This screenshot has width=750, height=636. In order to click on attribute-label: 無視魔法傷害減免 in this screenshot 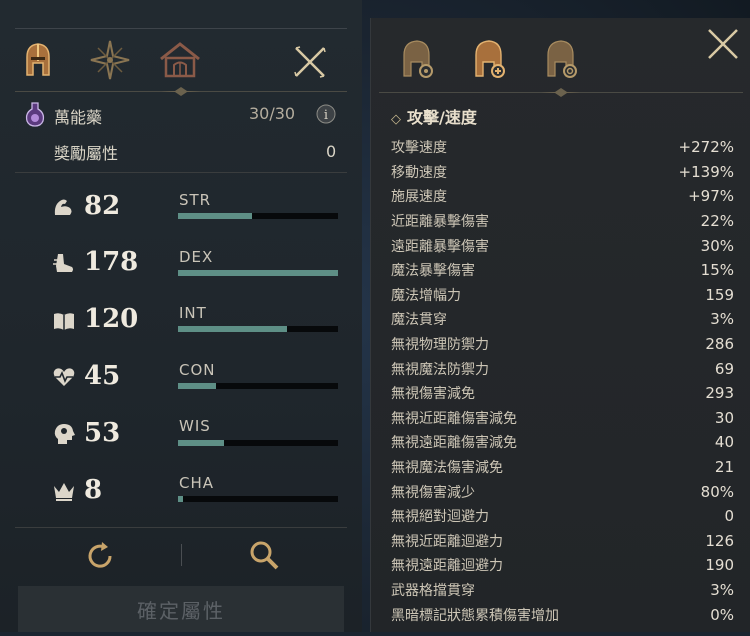, I will do `click(447, 468)`.